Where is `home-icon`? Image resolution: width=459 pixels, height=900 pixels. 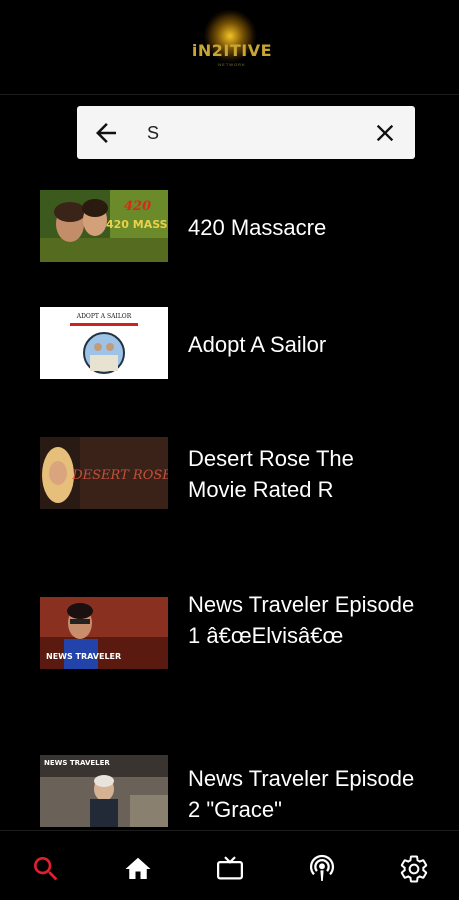
home-icon is located at coordinates (138, 869).